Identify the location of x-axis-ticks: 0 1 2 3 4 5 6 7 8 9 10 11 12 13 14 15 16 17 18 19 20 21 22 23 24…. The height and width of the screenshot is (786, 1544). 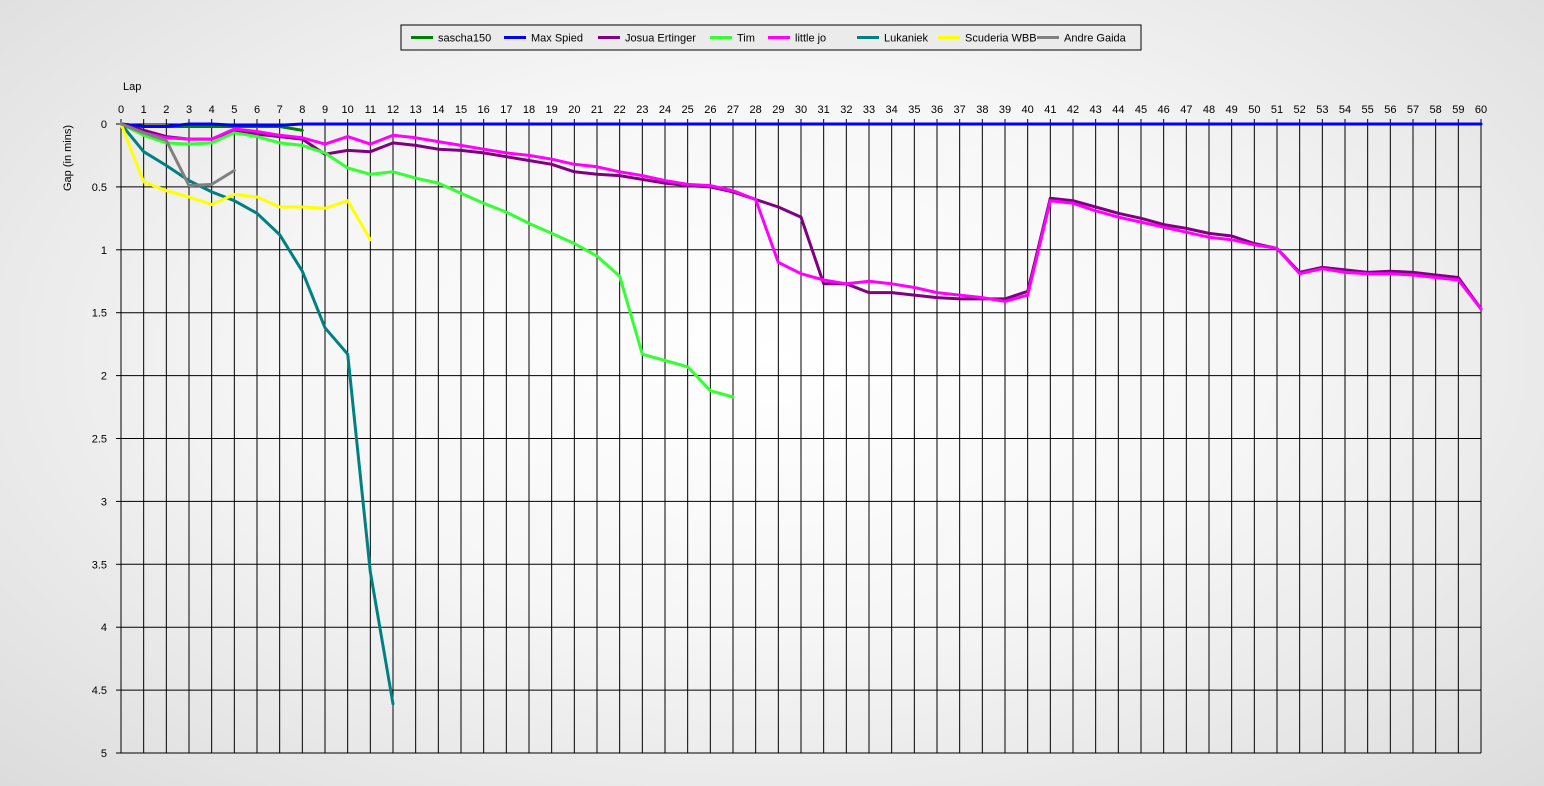
(802, 114).